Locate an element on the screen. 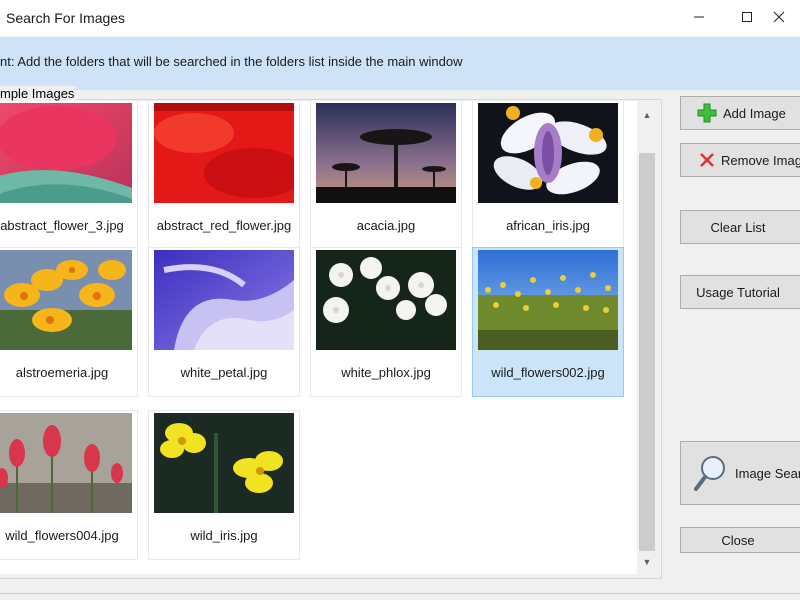 Image resolution: width=800 pixels, height=600 pixels. remove-image-label: Remove Image is located at coordinates (760, 160).